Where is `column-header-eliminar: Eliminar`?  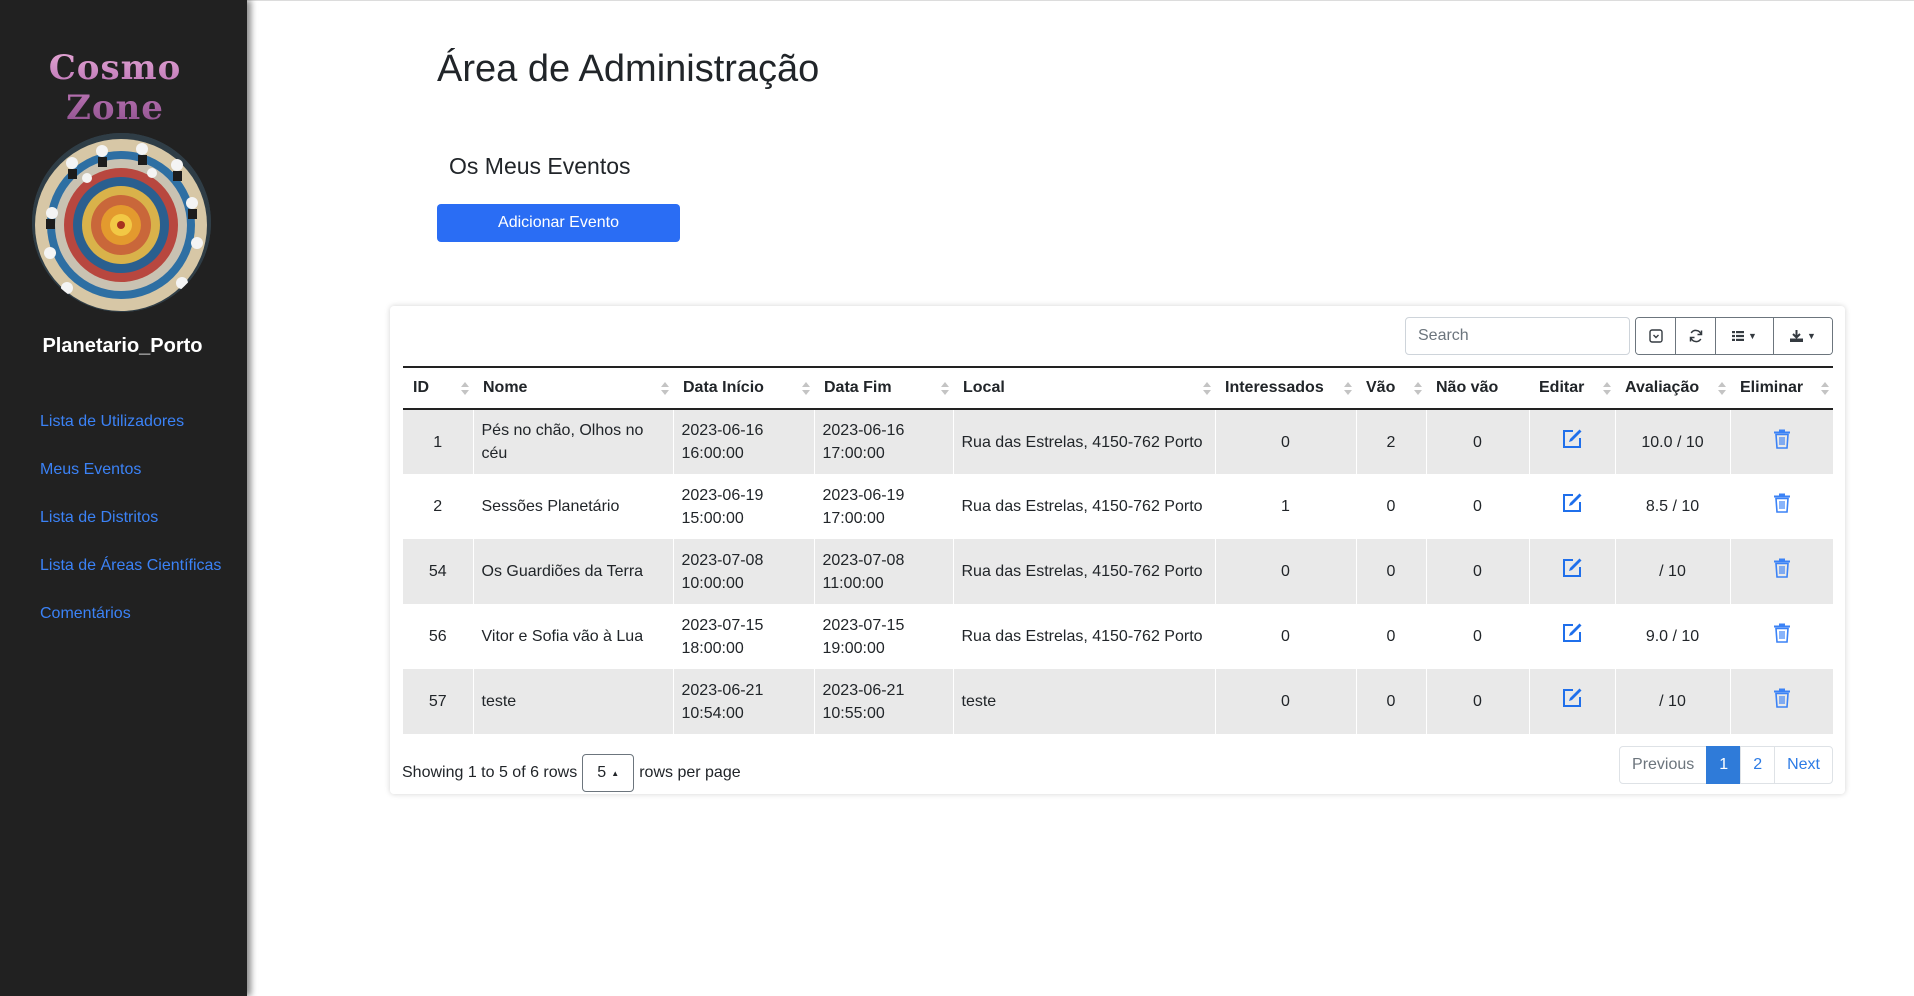 column-header-eliminar: Eliminar is located at coordinates (1781, 388).